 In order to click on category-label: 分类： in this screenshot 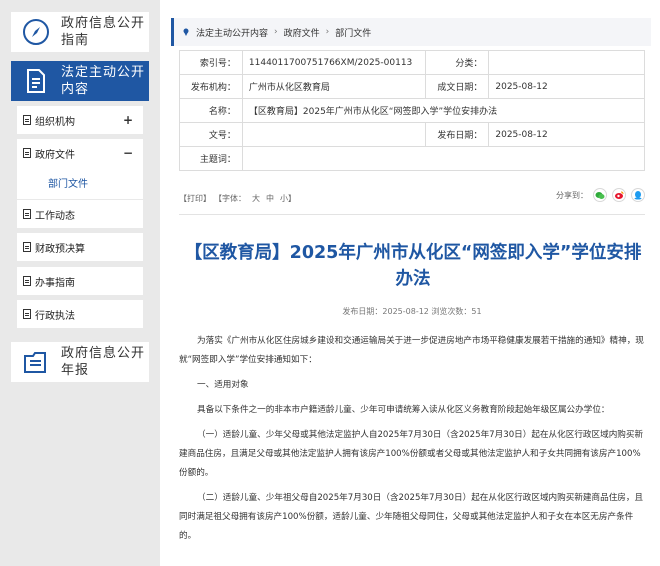, I will do `click(457, 62)`.